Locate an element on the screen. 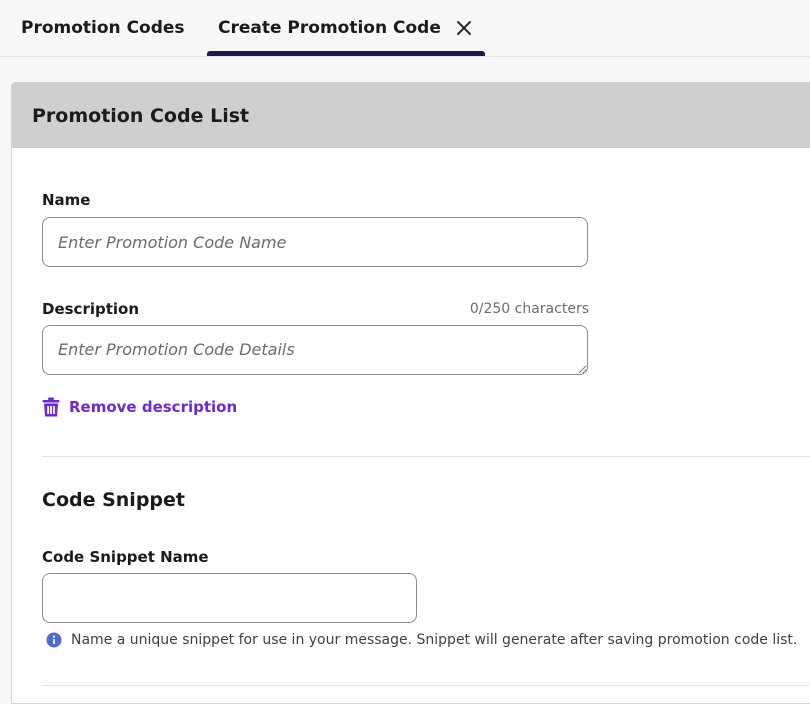 The image size is (810, 704). description-label: Description is located at coordinates (91, 309).